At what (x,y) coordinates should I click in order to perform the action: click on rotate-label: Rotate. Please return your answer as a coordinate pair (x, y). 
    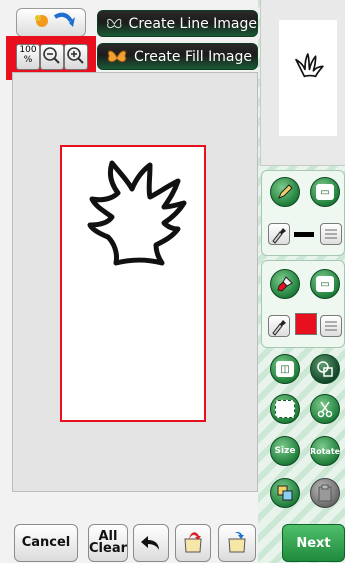
    Looking at the image, I should click on (325, 451).